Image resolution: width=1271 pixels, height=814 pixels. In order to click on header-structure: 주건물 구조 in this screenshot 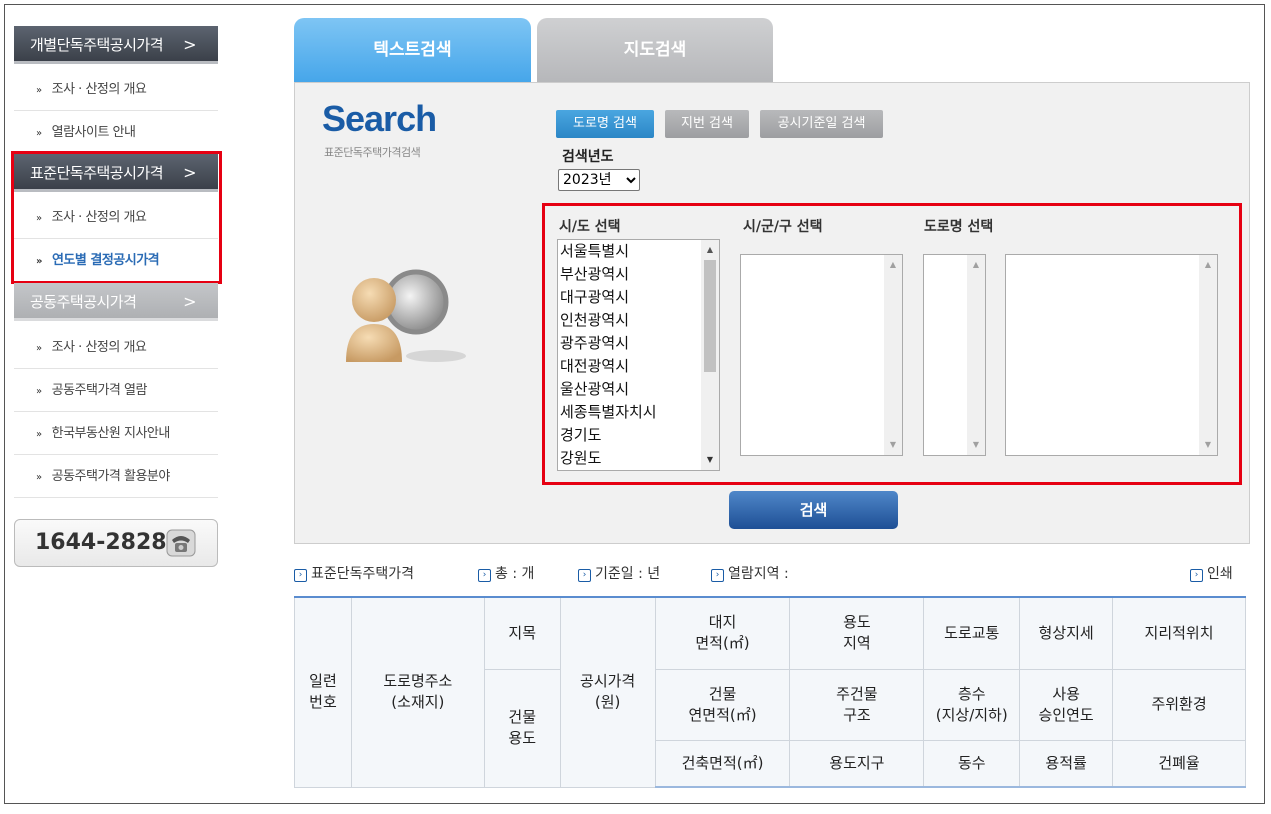, I will do `click(857, 704)`.